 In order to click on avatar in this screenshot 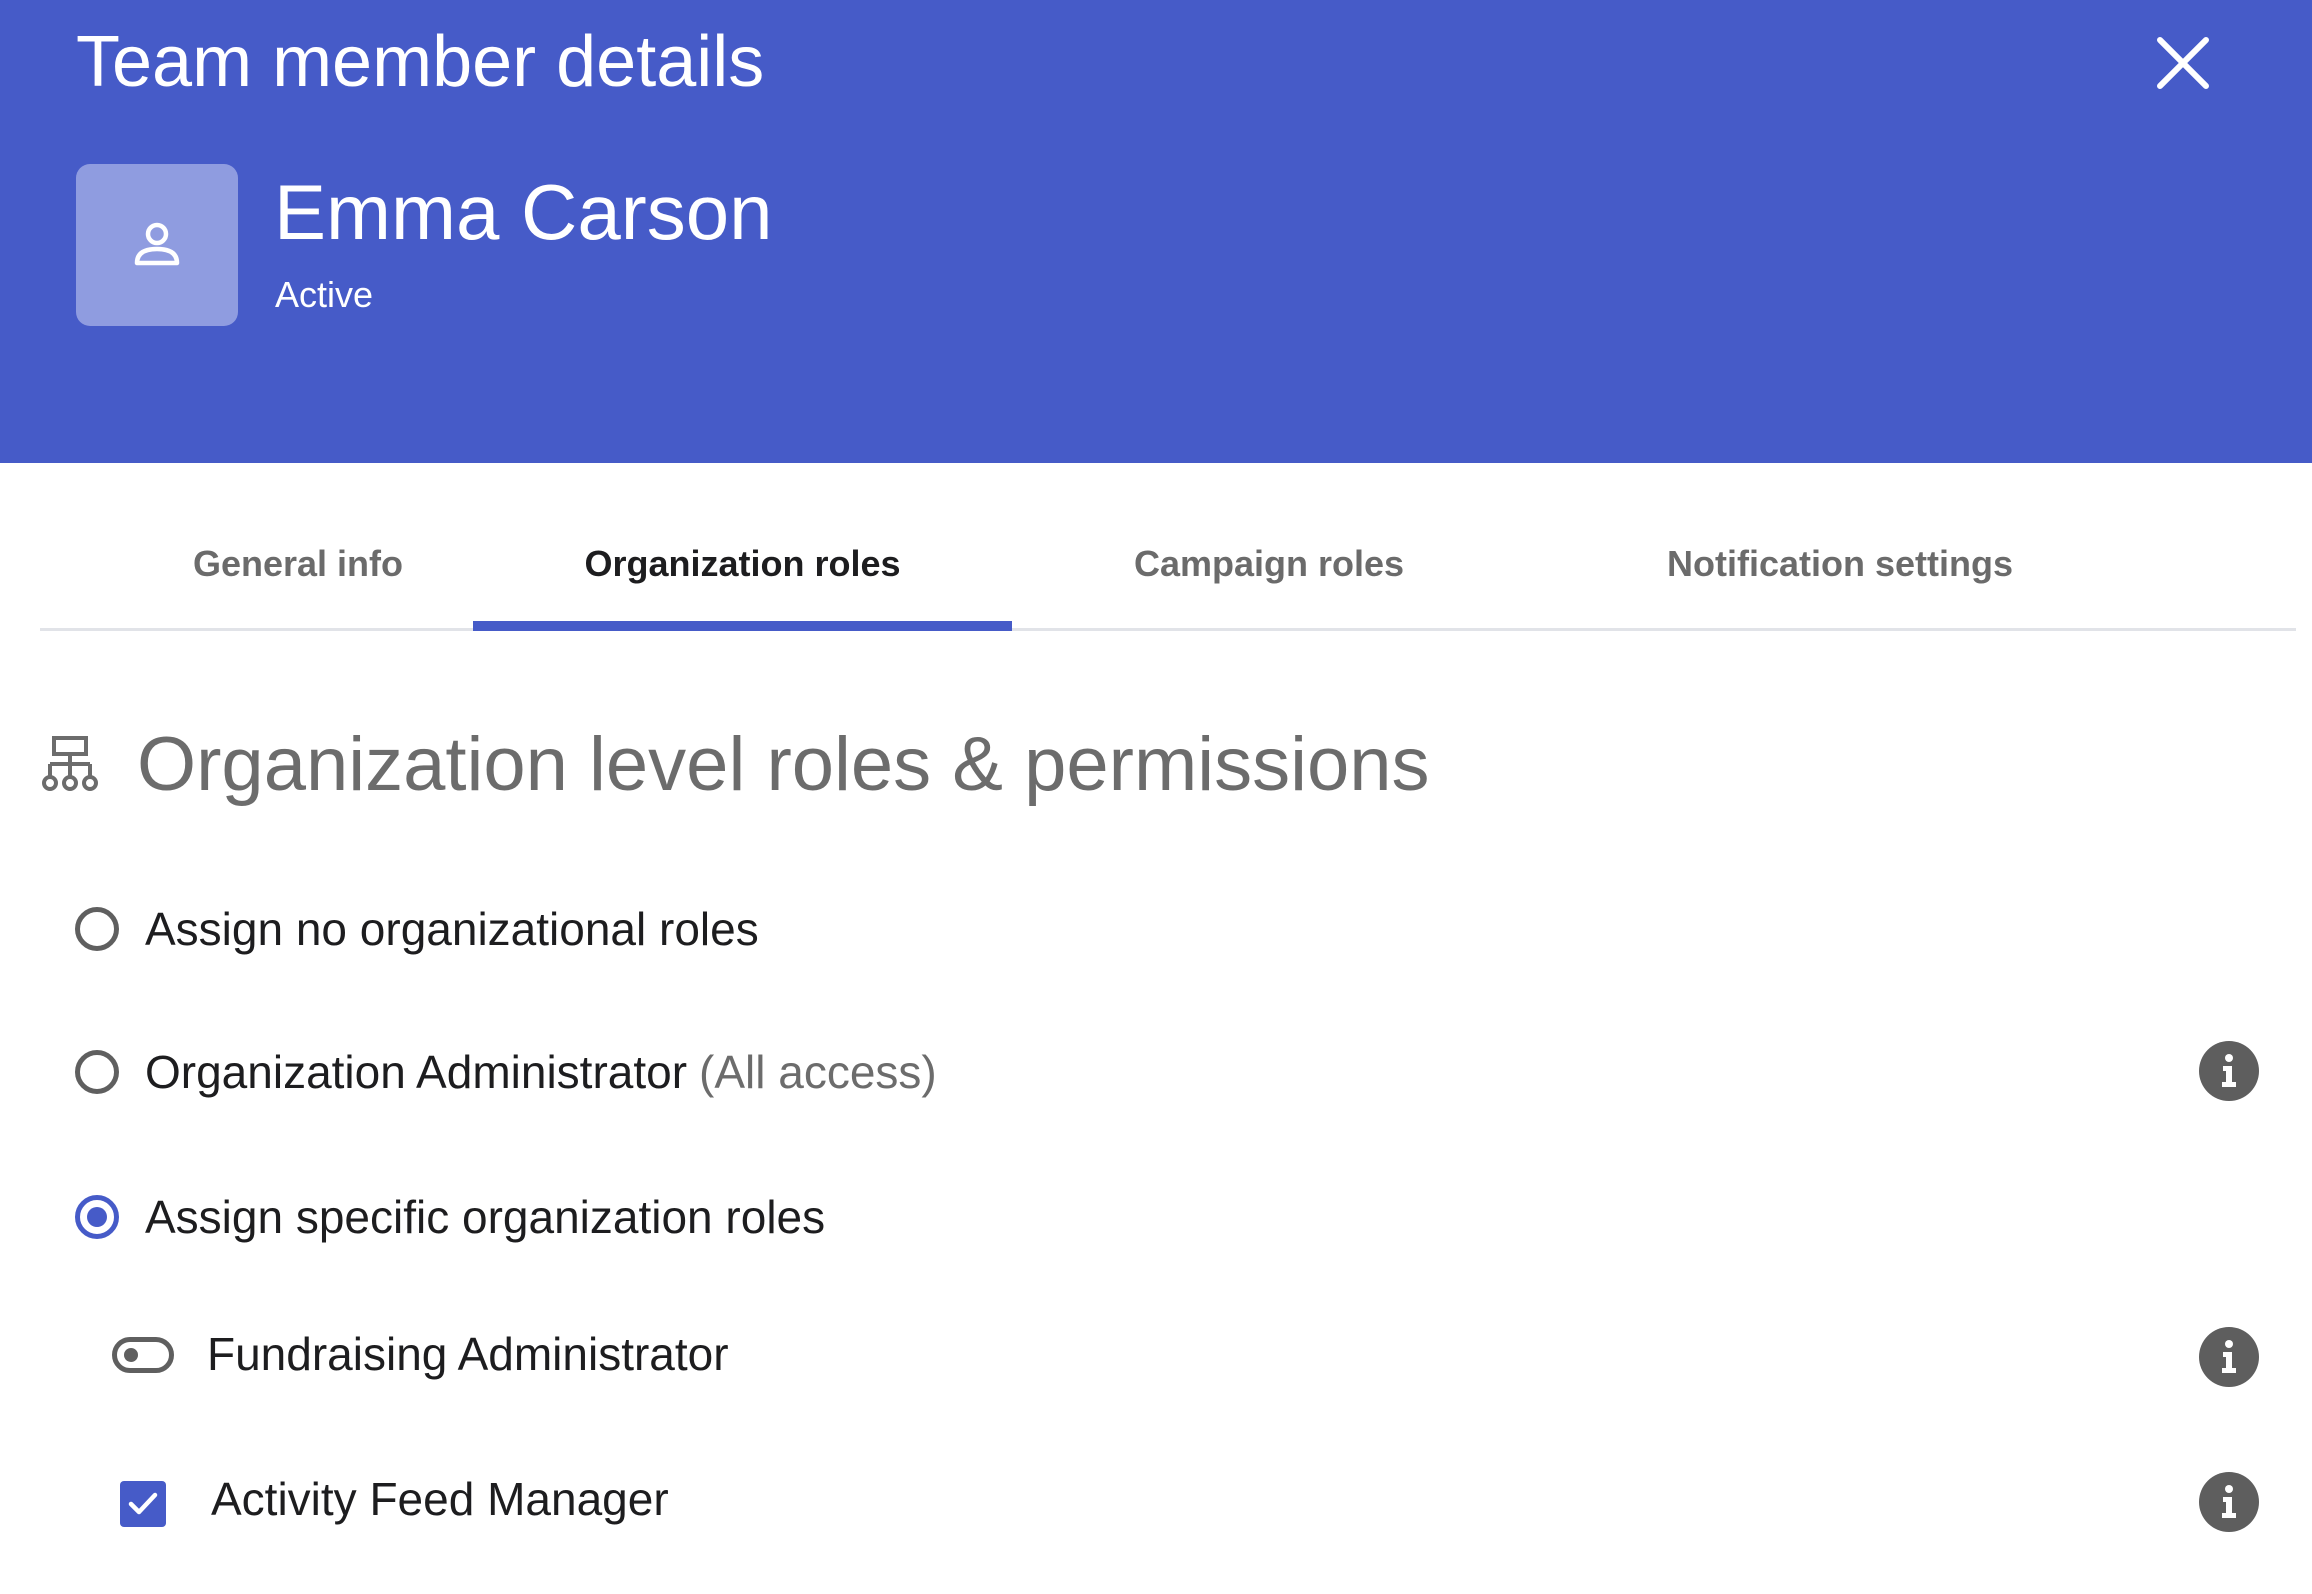, I will do `click(157, 245)`.